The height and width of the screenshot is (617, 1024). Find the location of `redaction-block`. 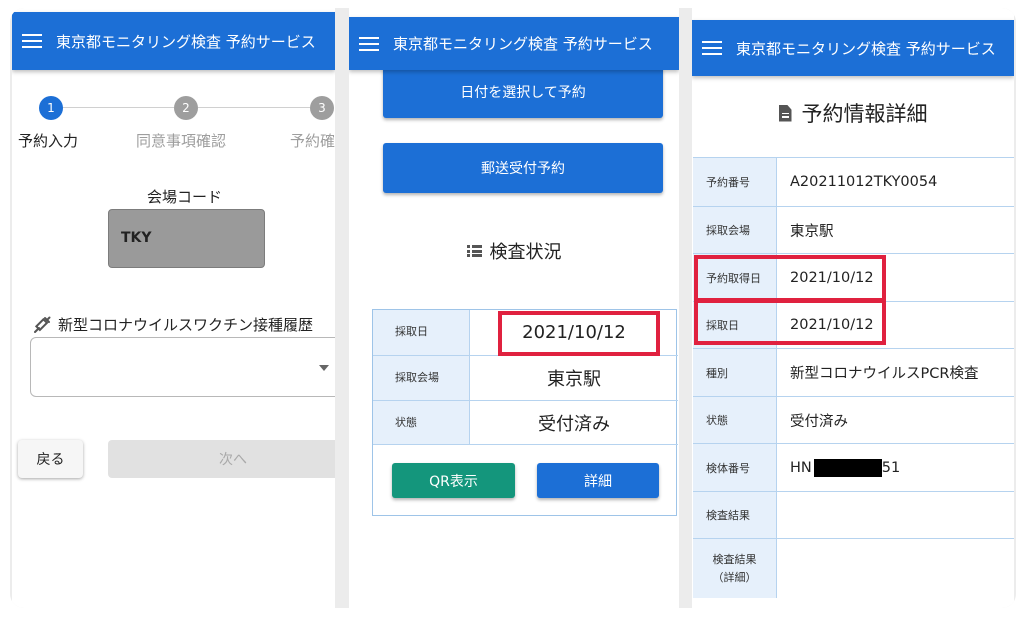

redaction-block is located at coordinates (847, 467).